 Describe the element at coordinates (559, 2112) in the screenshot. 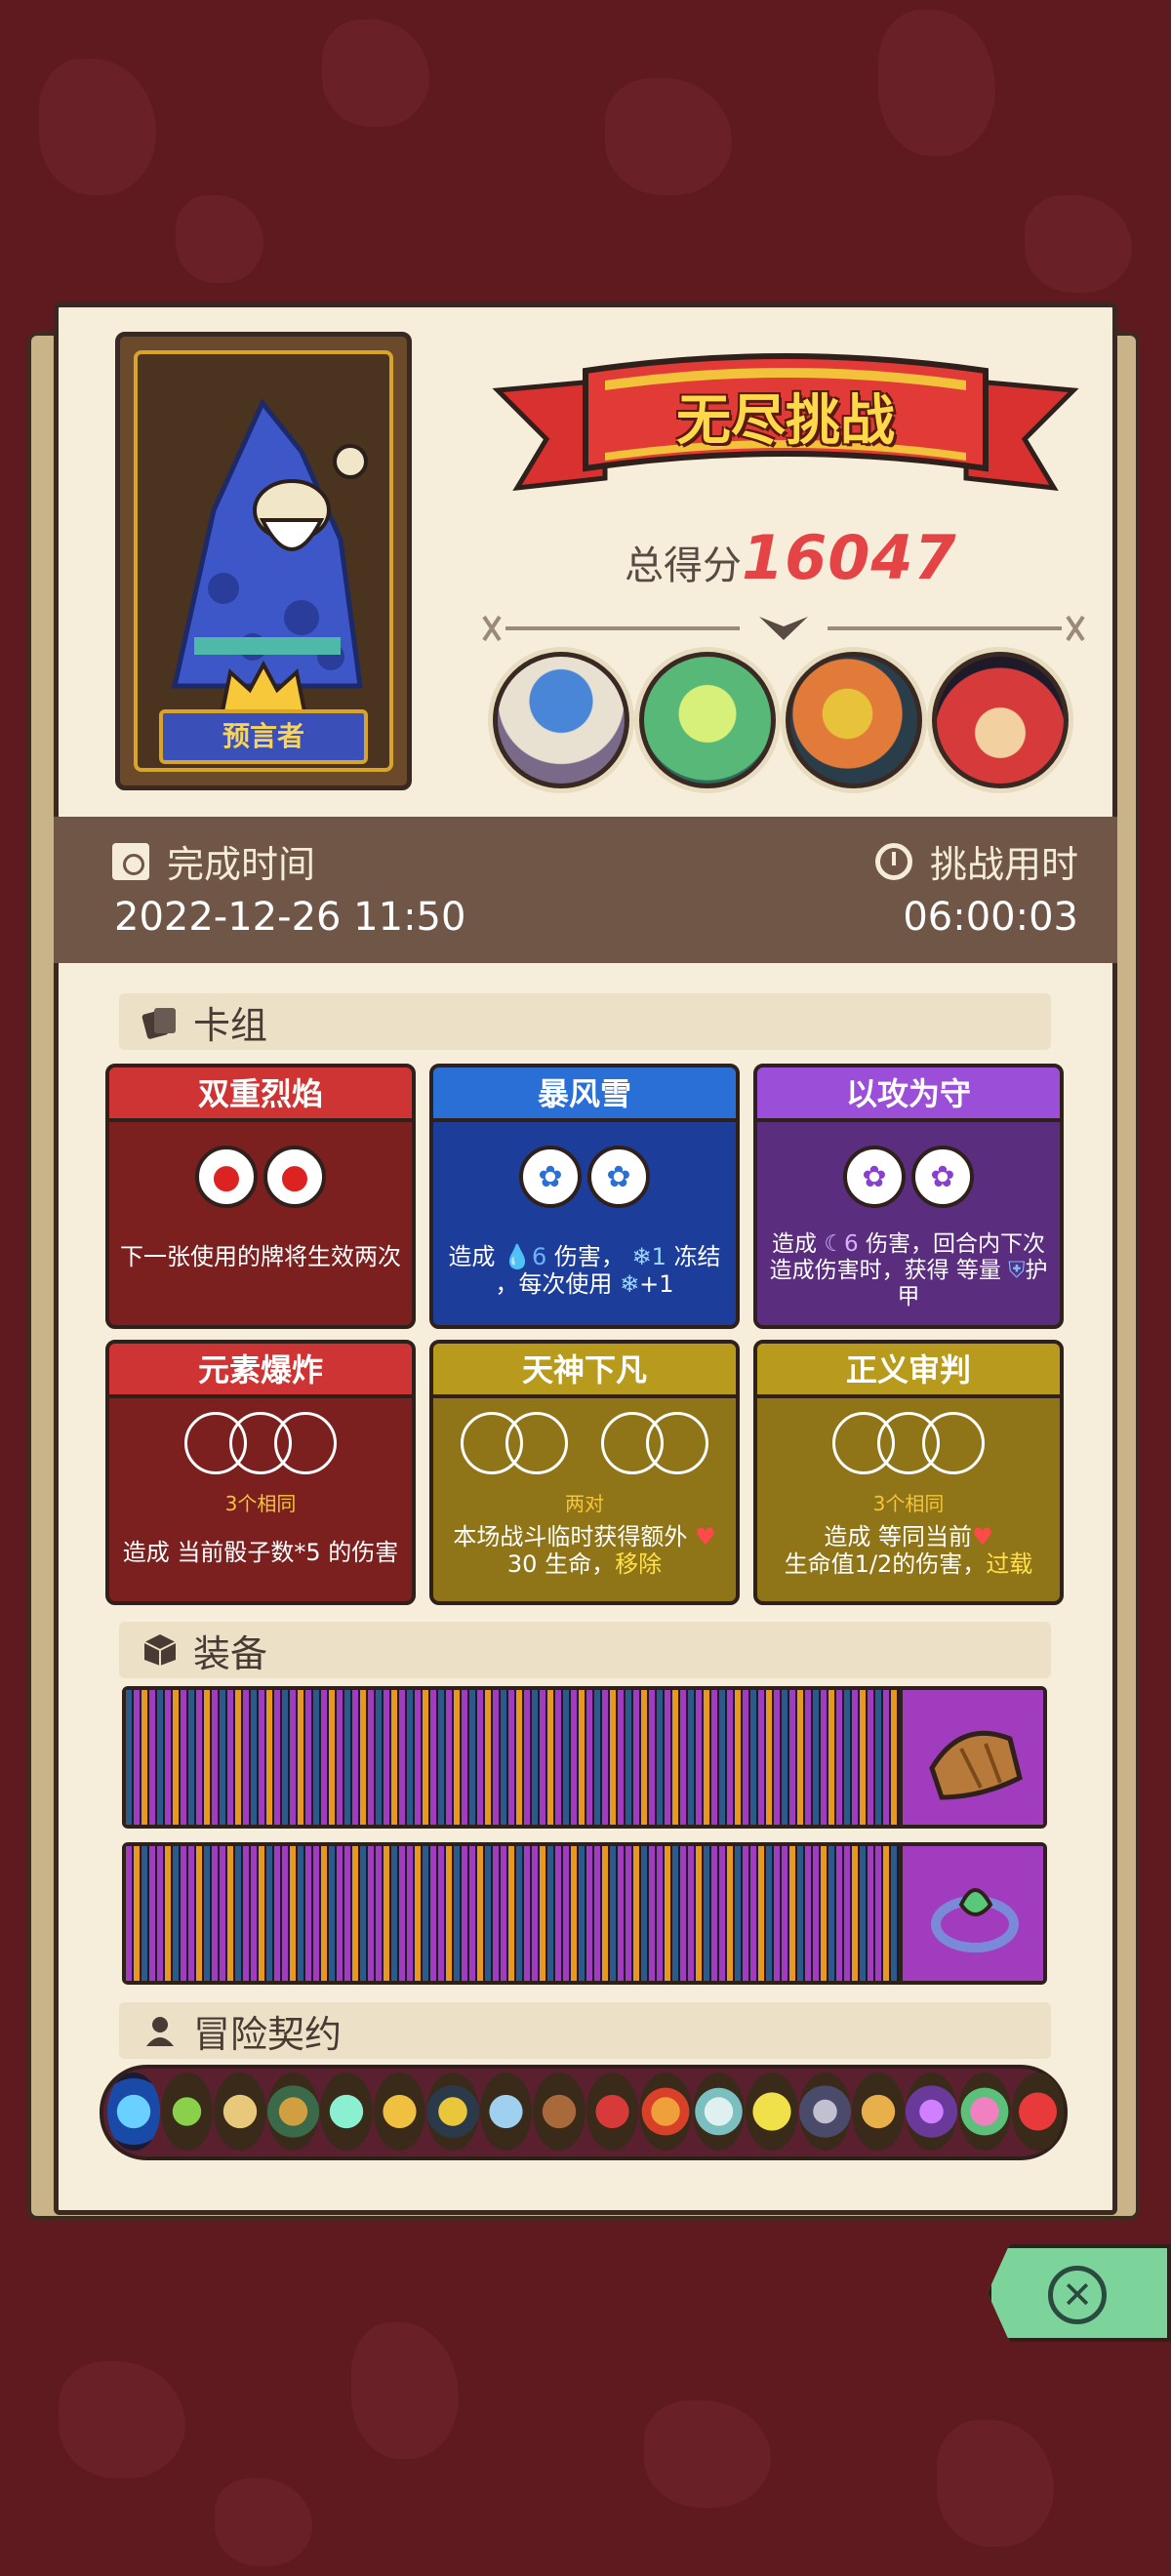

I see `pipe-contract-icon` at that location.